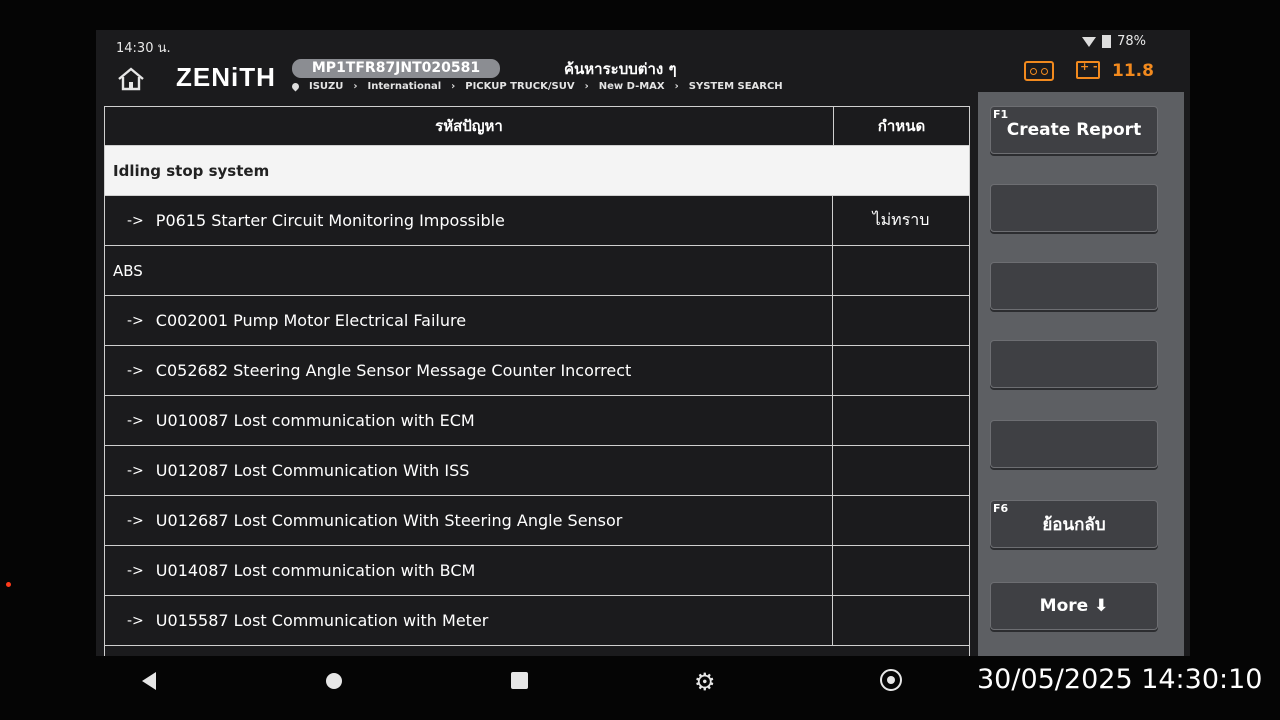 The image size is (1280, 720). Describe the element at coordinates (1039, 71) in the screenshot. I see `recorder-icon` at that location.